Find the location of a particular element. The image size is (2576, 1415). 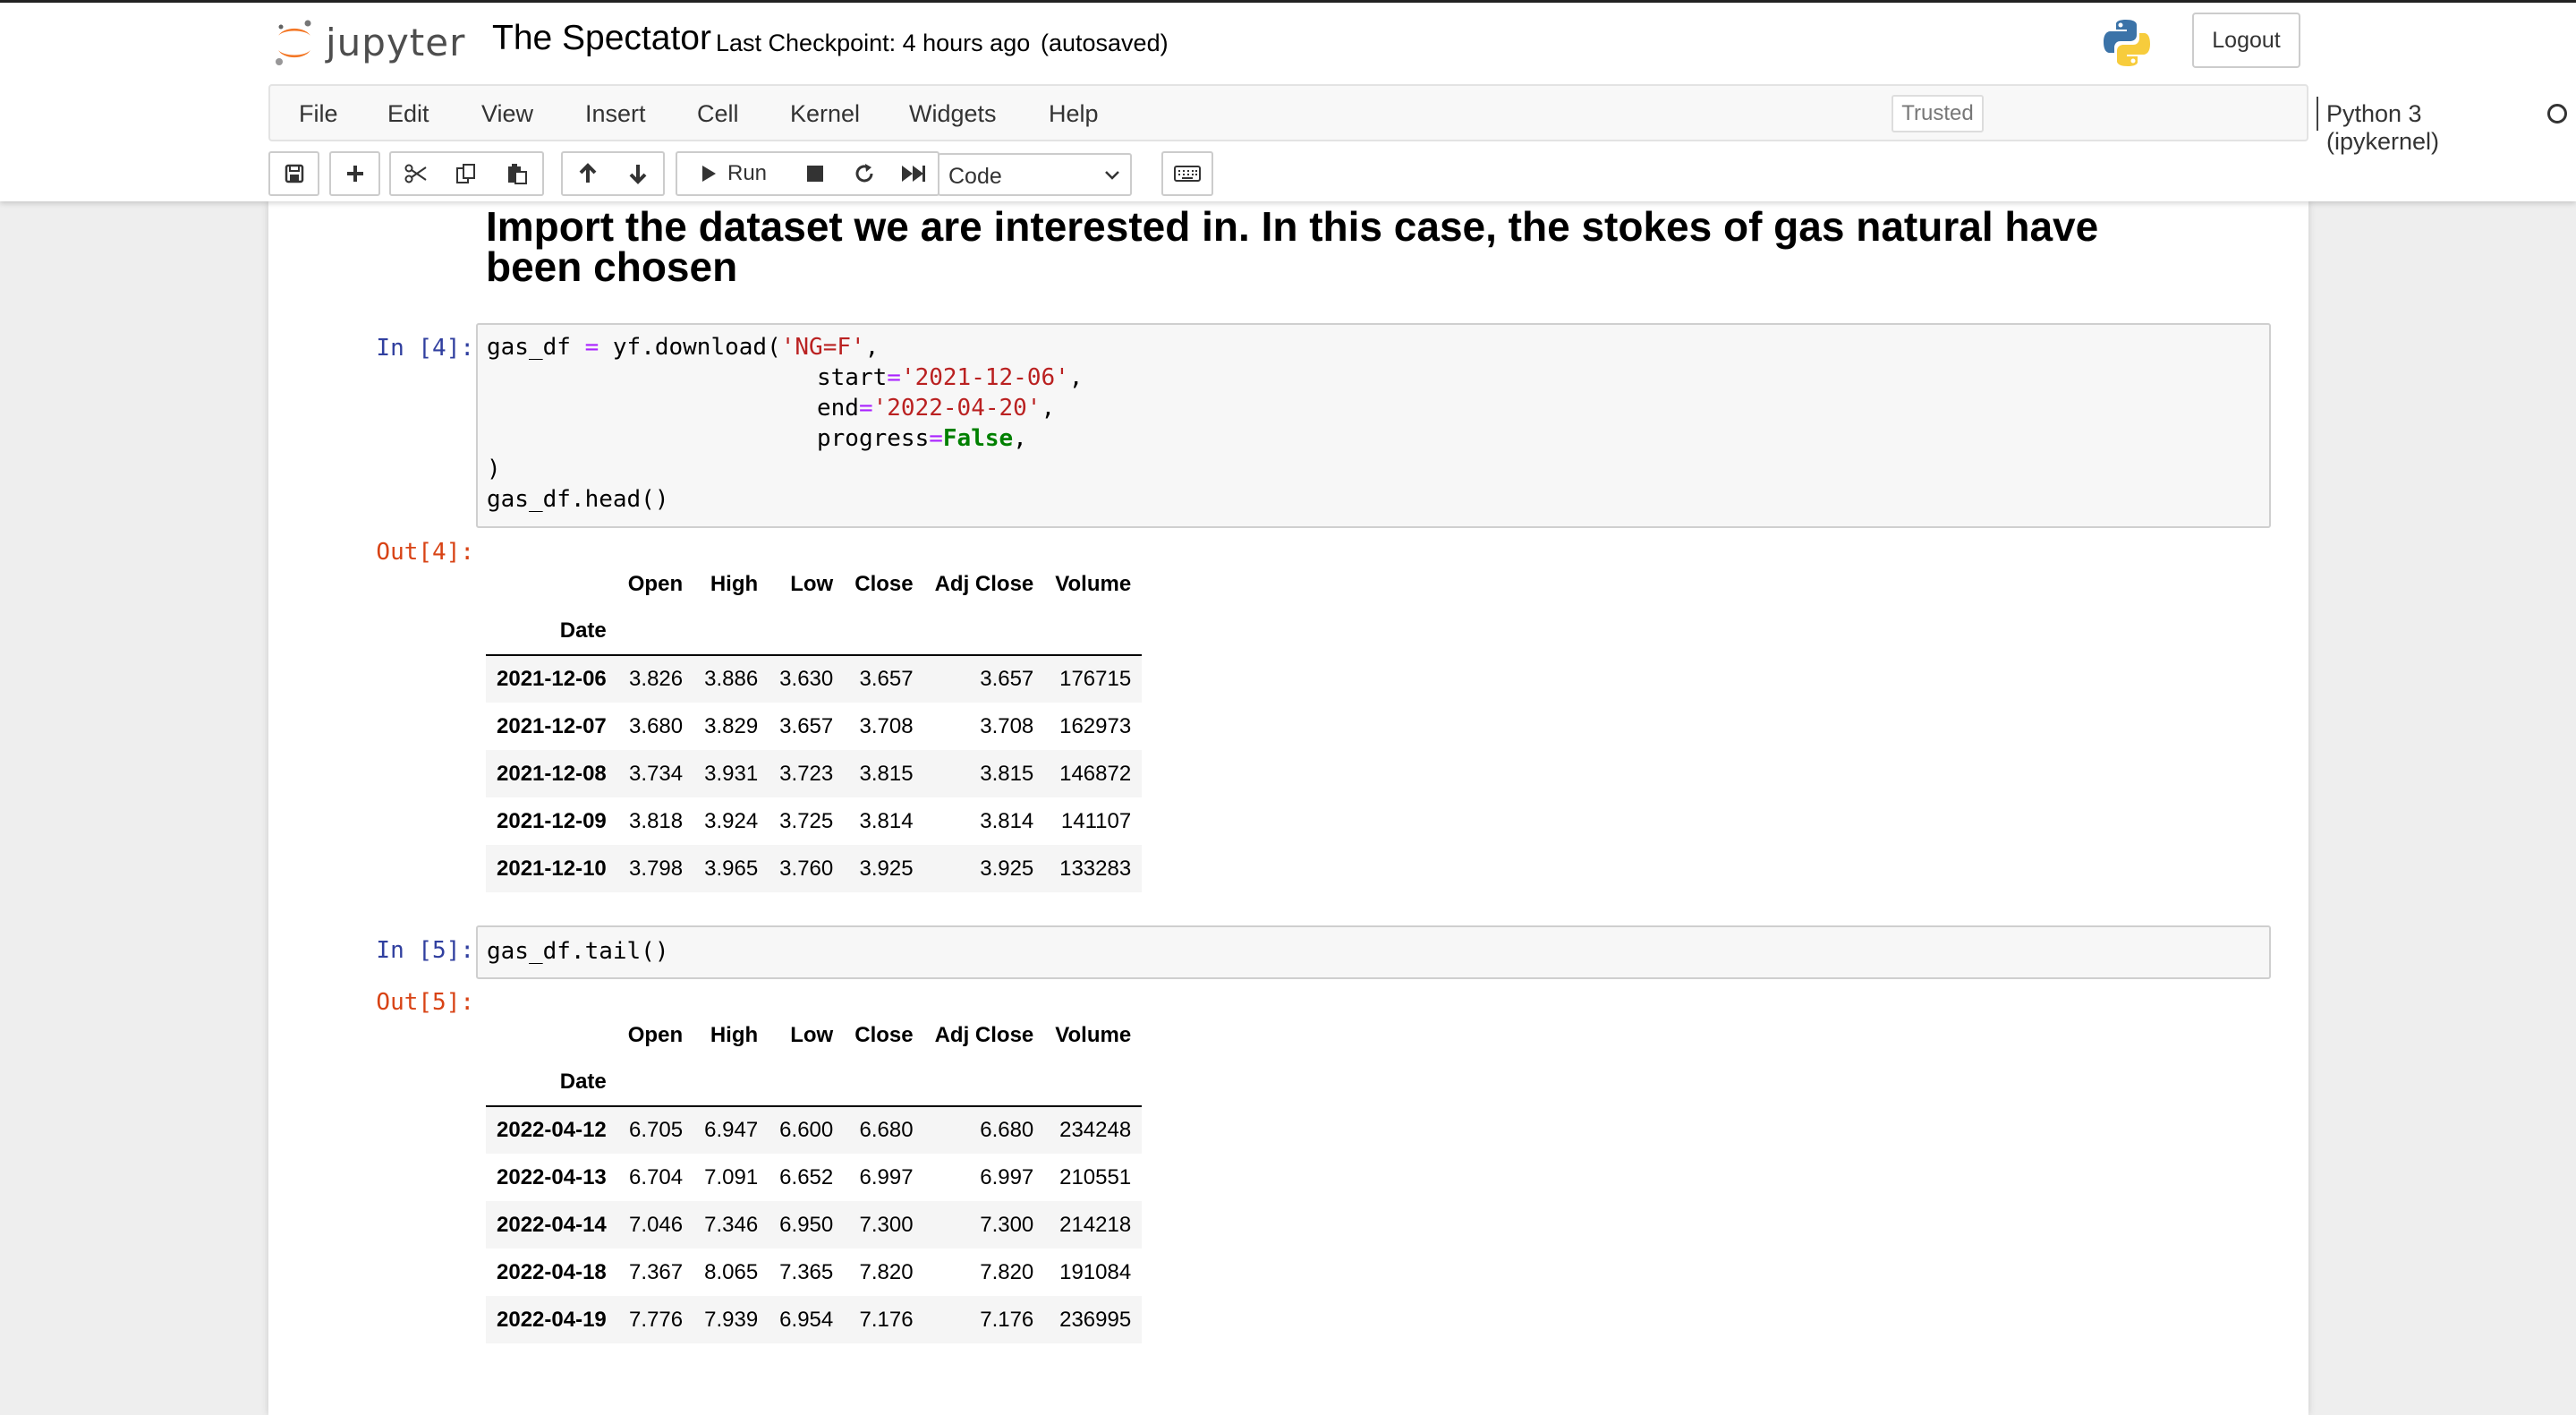

stop-icon is located at coordinates (814, 174).